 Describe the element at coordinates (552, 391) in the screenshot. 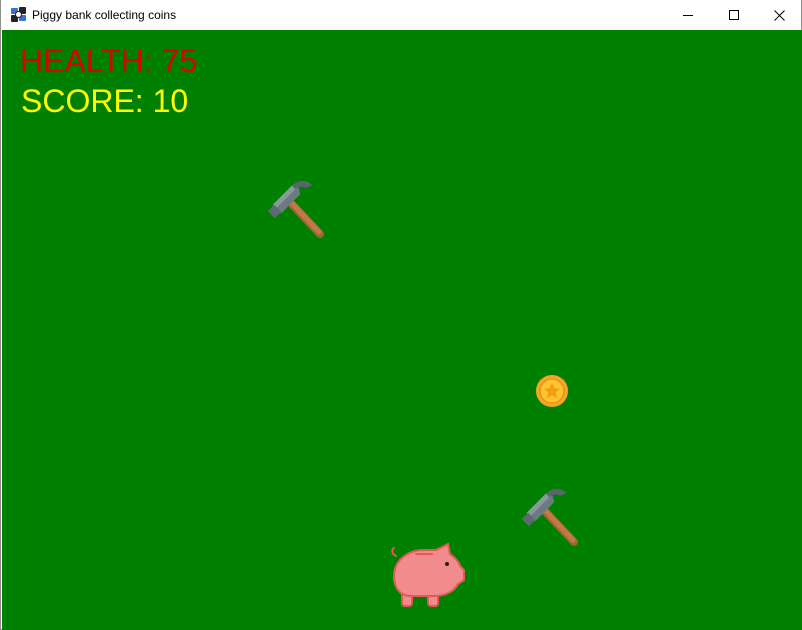

I see `coin-icon` at that location.